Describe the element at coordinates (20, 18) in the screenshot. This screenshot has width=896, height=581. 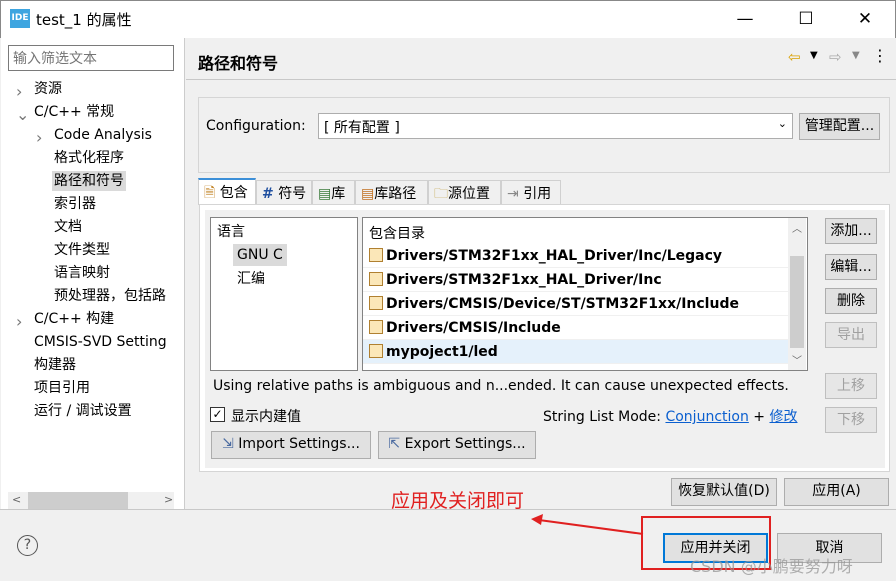
I see `ide-logo-icon: IDE` at that location.